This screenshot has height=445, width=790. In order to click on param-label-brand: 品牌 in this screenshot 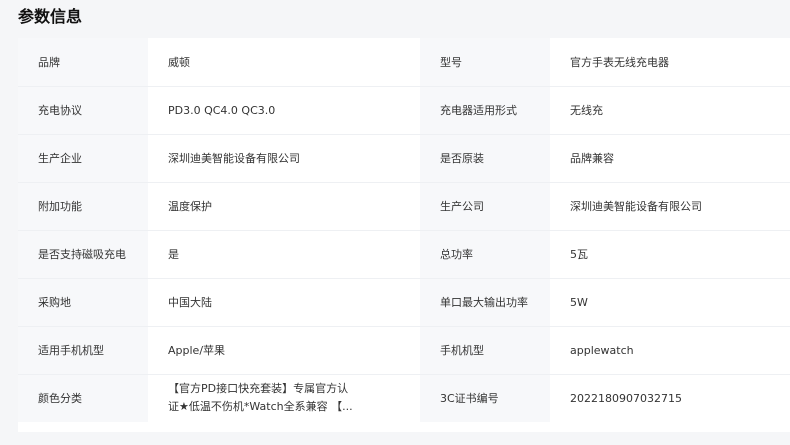, I will do `click(83, 62)`.